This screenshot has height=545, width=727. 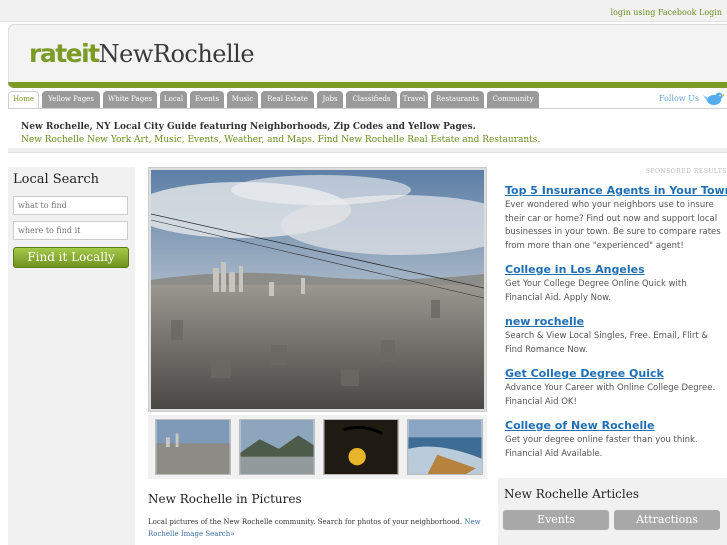 What do you see at coordinates (367, 85) in the screenshot?
I see `header-accent-bar` at bounding box center [367, 85].